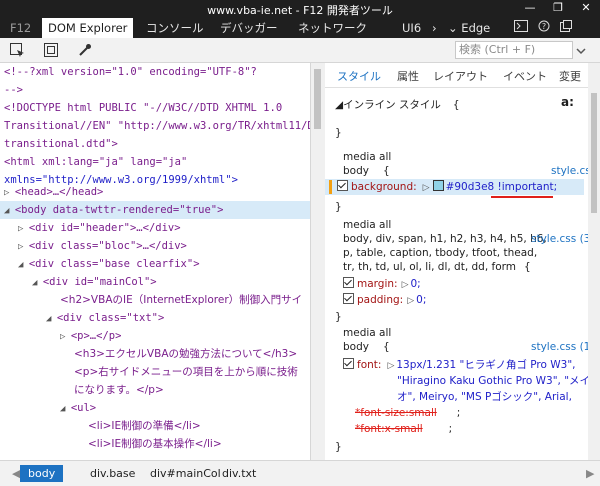  Describe the element at coordinates (570, 76) in the screenshot. I see `tab-changes: 変更` at that location.